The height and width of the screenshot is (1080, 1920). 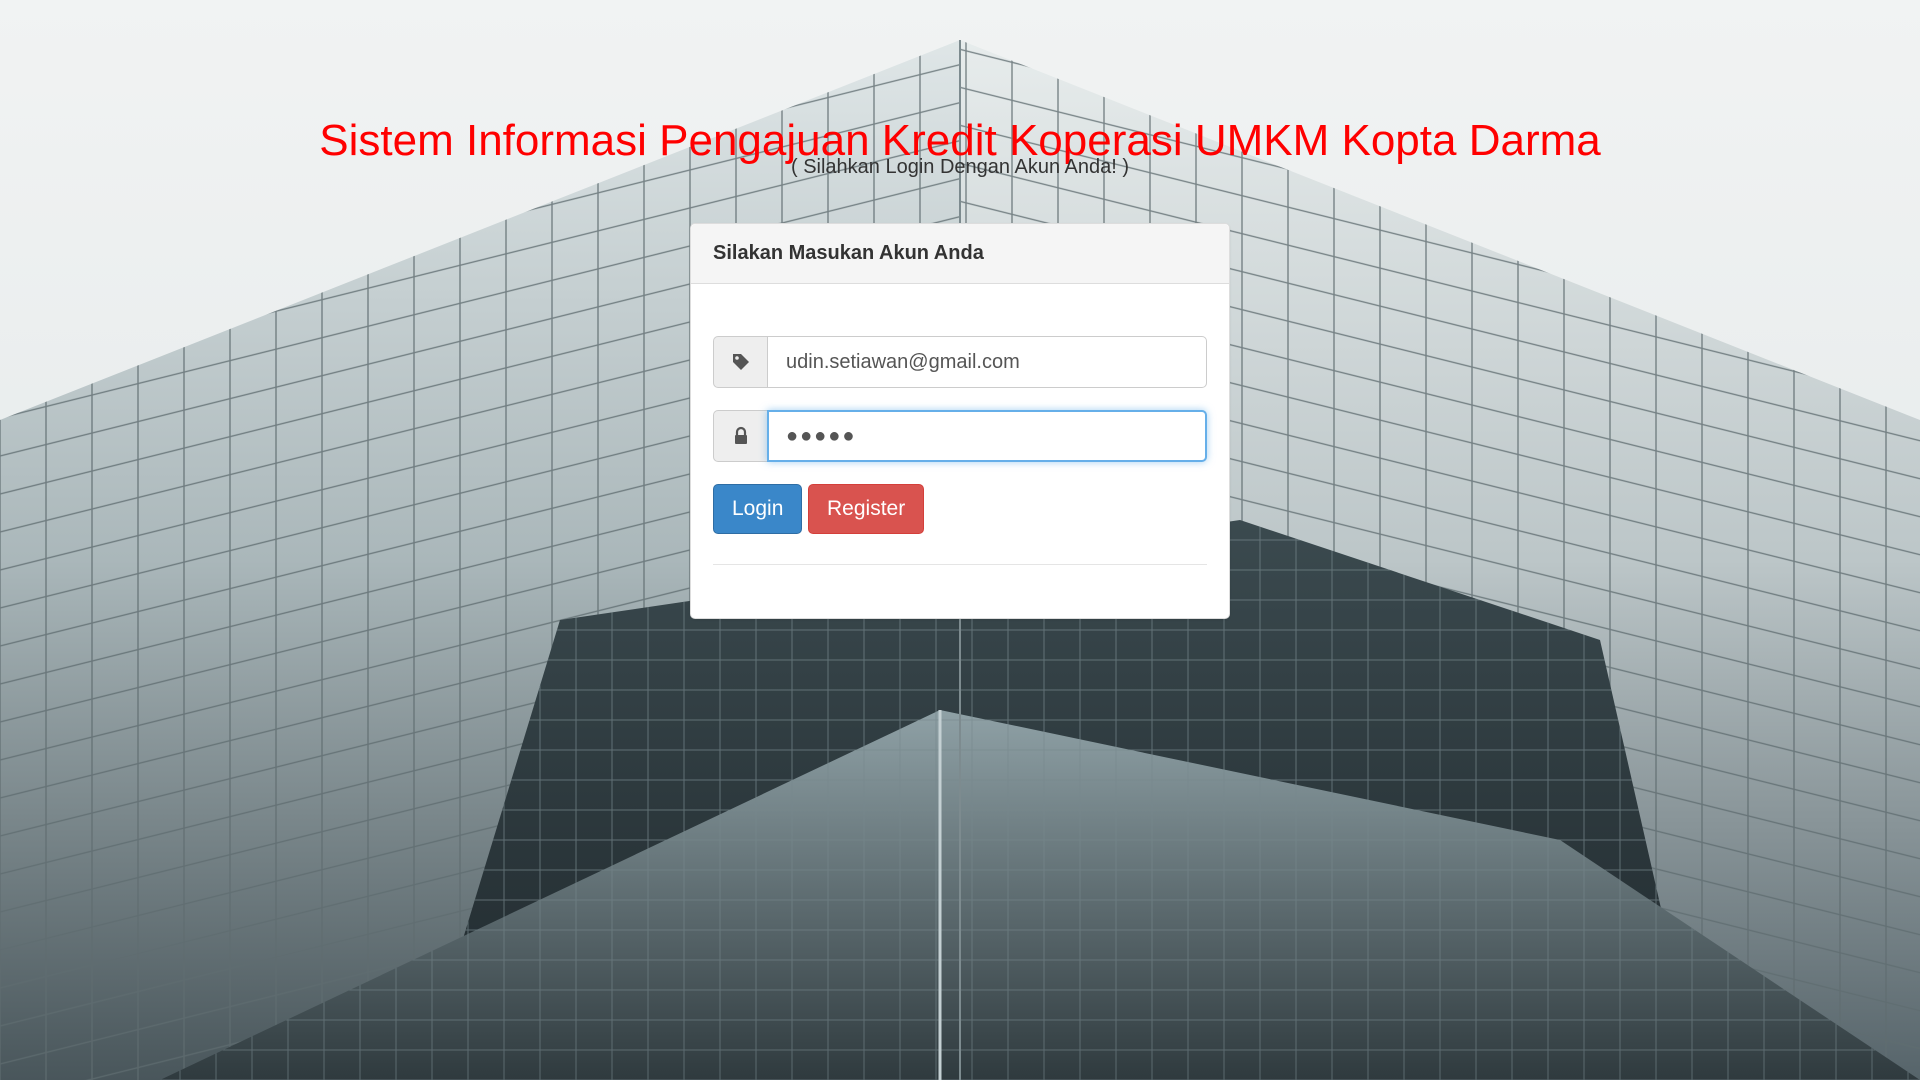 What do you see at coordinates (740, 436) in the screenshot?
I see `lock-icon` at bounding box center [740, 436].